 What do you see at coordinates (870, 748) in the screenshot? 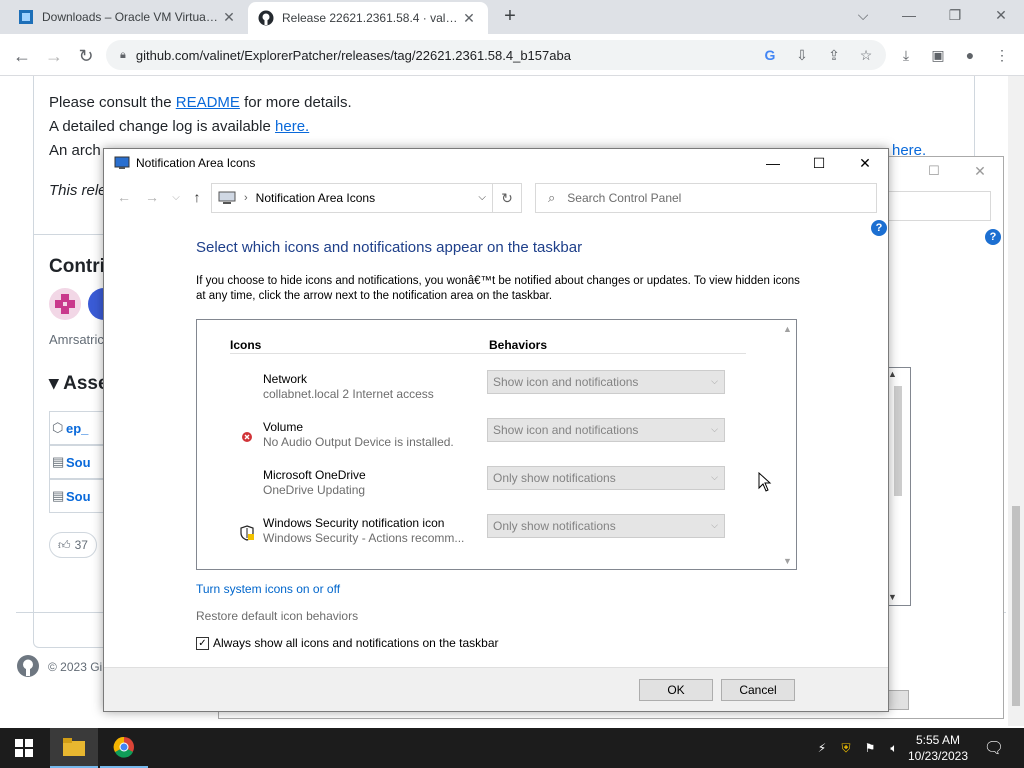
I see `action-center-flag-icon: ⚑` at bounding box center [870, 748].